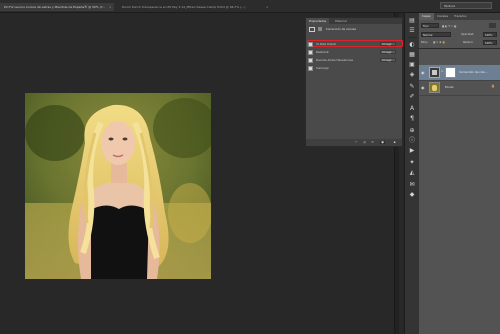 The height and width of the screenshot is (334, 500). What do you see at coordinates (354, 68) in the screenshot?
I see `properties-row: Sumergir` at bounding box center [354, 68].